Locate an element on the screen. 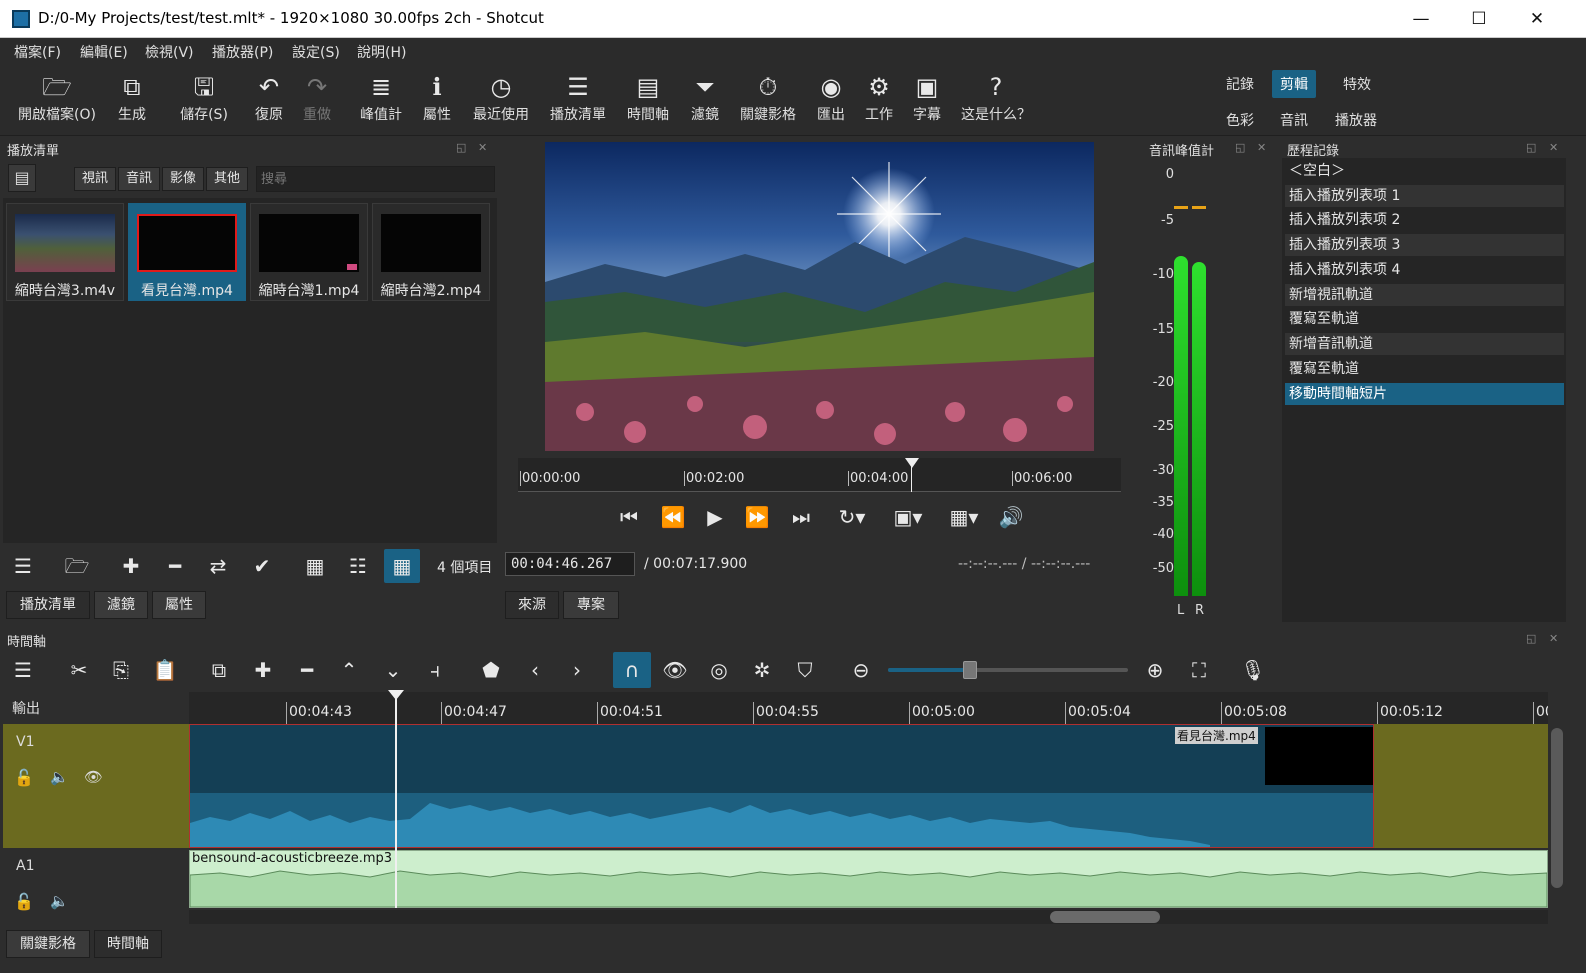 This screenshot has height=973, width=1586. menu-player: 播放器(P) is located at coordinates (242, 52).